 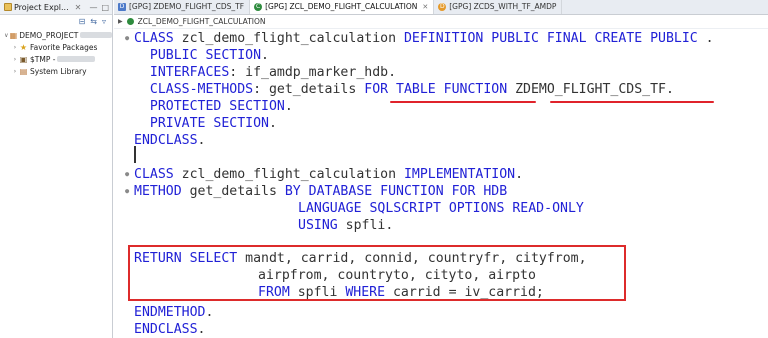 I want to click on project-explorer-tabbar: Project Expl... ✕ — □, so click(x=56, y=7).